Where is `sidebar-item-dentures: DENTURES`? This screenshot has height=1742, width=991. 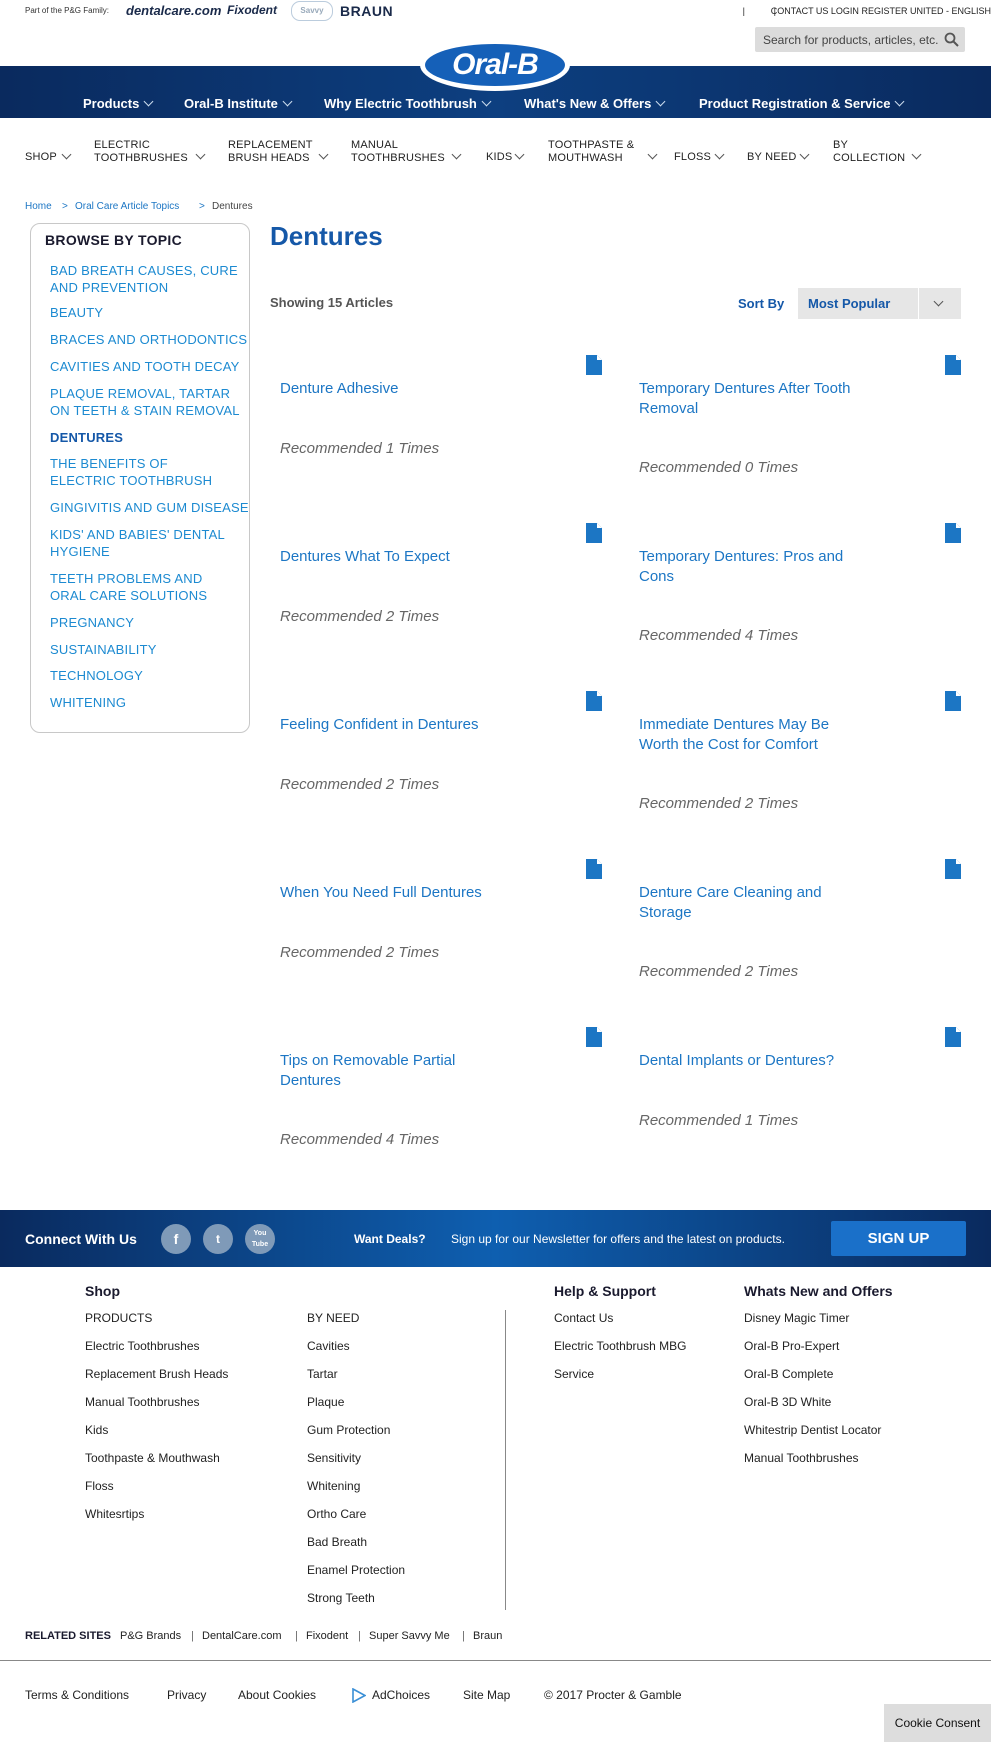
sidebar-item-dentures: DENTURES is located at coordinates (147, 437).